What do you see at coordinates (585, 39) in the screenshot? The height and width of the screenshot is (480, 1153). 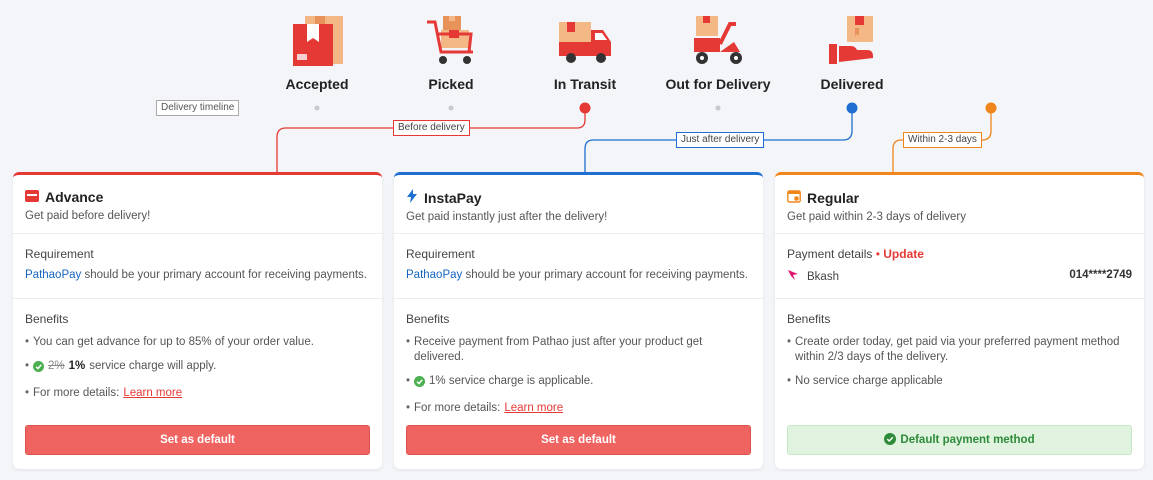 I see `truck-icon` at bounding box center [585, 39].